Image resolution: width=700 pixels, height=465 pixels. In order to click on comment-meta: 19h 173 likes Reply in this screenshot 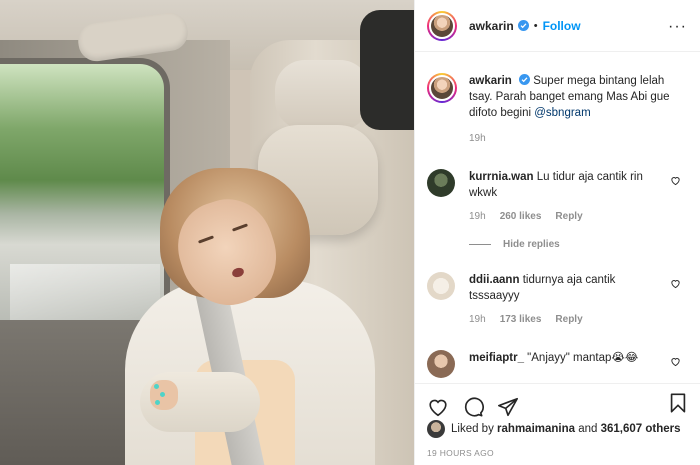, I will do `click(569, 320)`.